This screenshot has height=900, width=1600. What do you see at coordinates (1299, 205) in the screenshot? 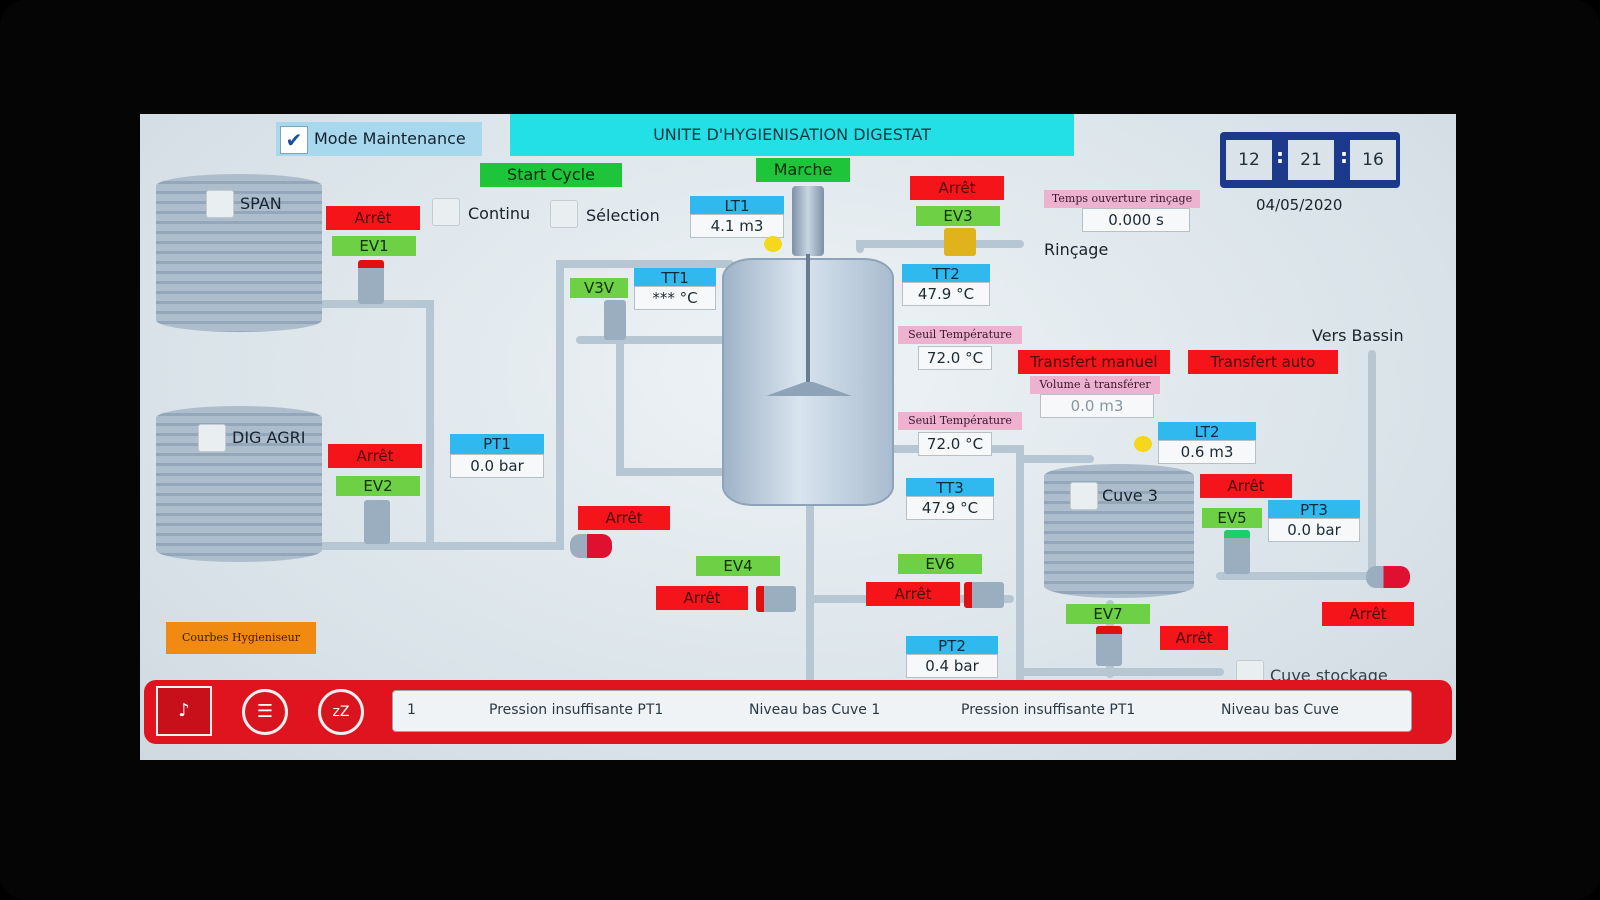
I see `date-display: 04/05/2020` at bounding box center [1299, 205].